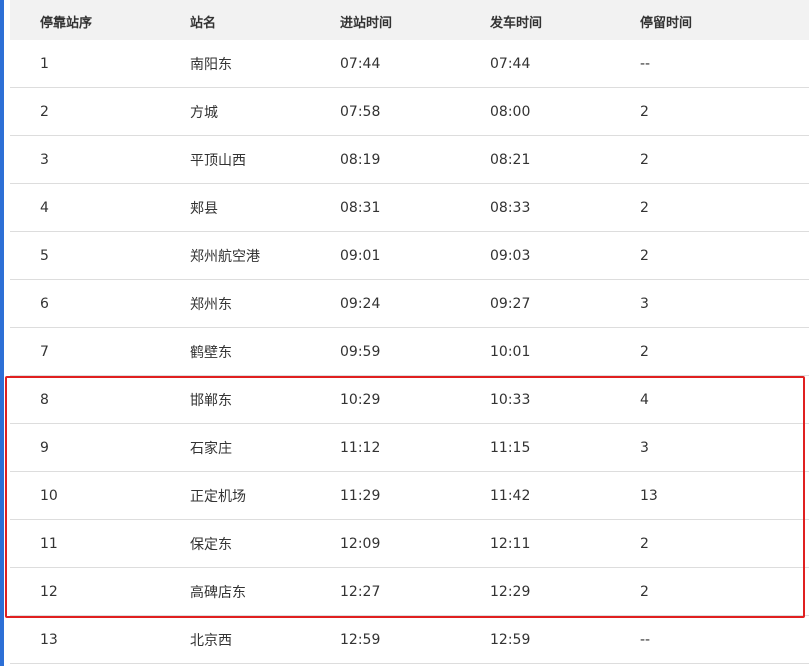 Image resolution: width=809 pixels, height=666 pixels. I want to click on departure-time: 09:27, so click(510, 303).